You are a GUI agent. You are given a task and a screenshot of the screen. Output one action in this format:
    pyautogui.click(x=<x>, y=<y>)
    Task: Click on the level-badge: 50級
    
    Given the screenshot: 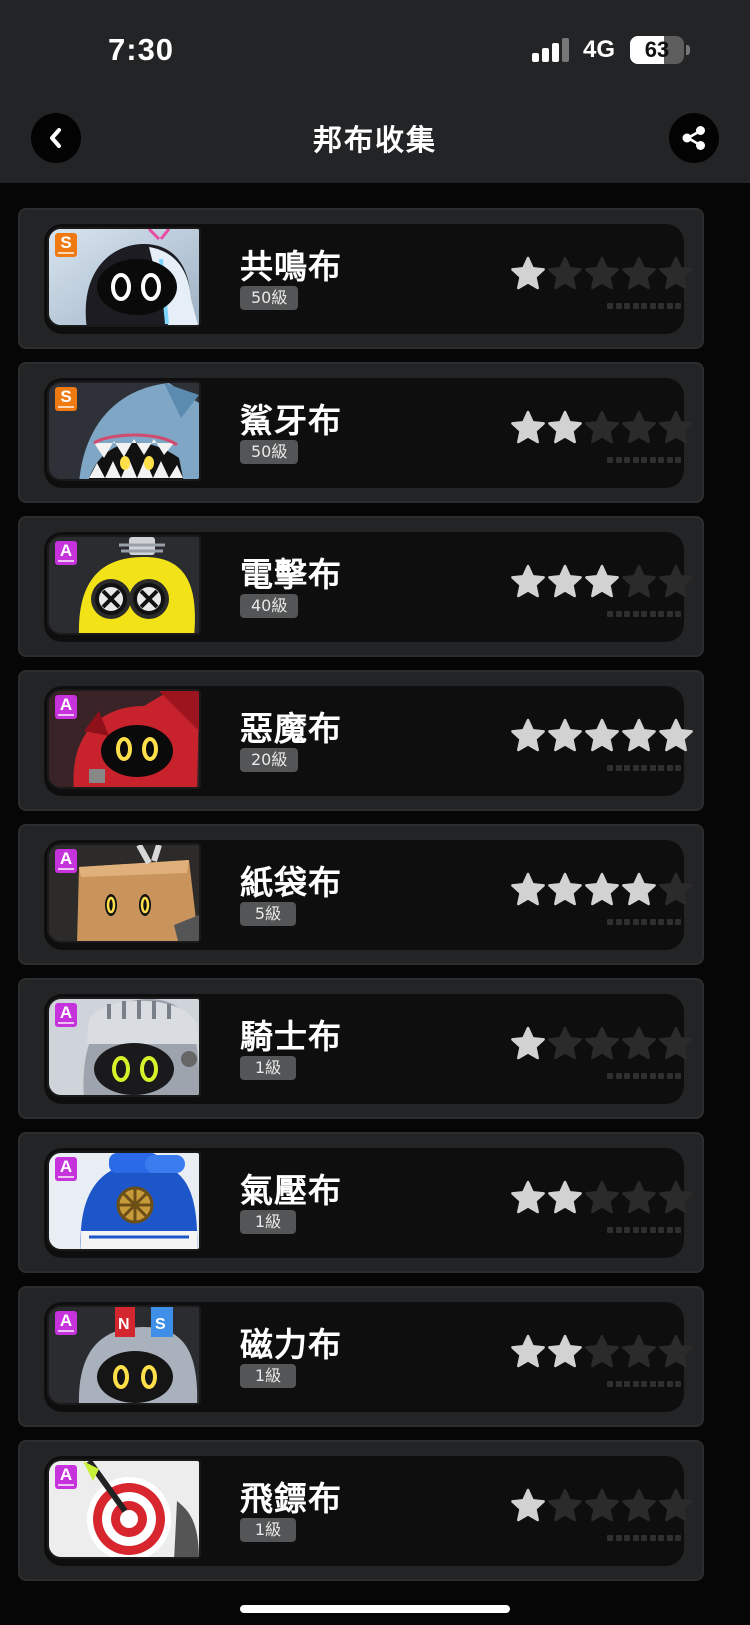 What is the action you would take?
    pyautogui.click(x=269, y=298)
    